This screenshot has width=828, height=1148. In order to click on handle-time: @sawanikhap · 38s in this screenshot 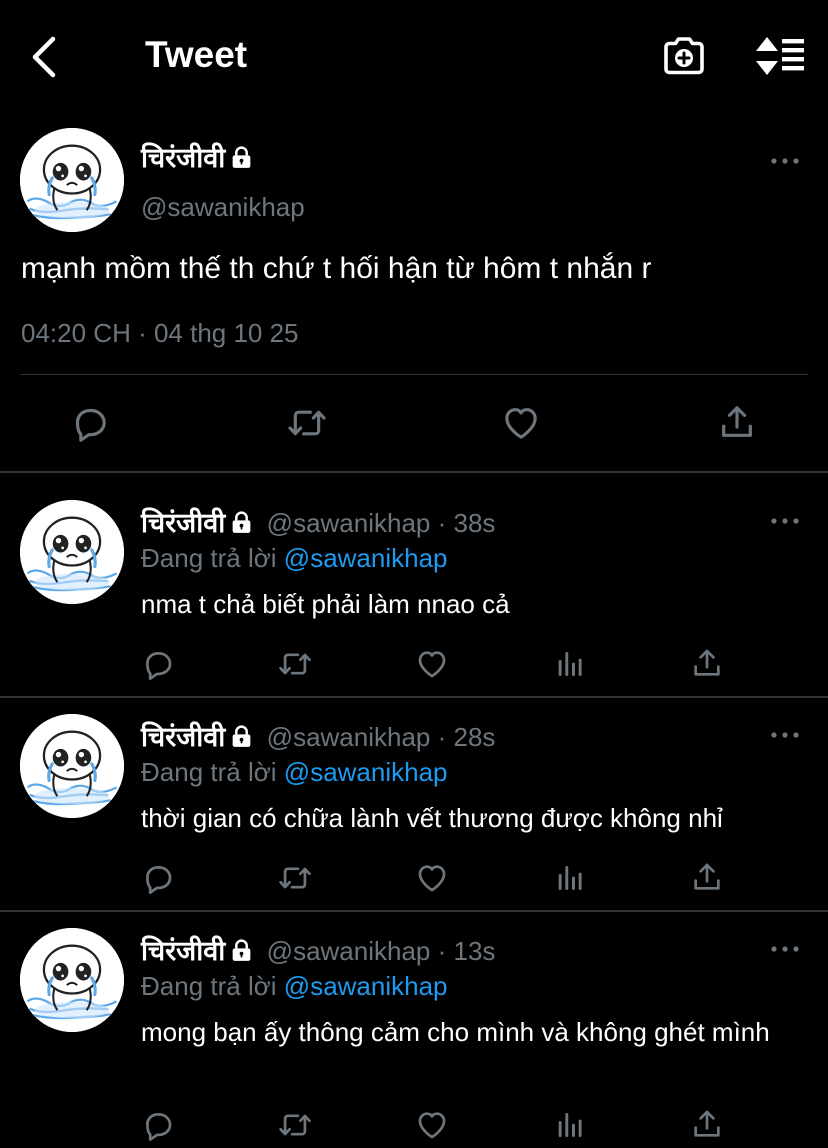, I will do `click(381, 523)`.